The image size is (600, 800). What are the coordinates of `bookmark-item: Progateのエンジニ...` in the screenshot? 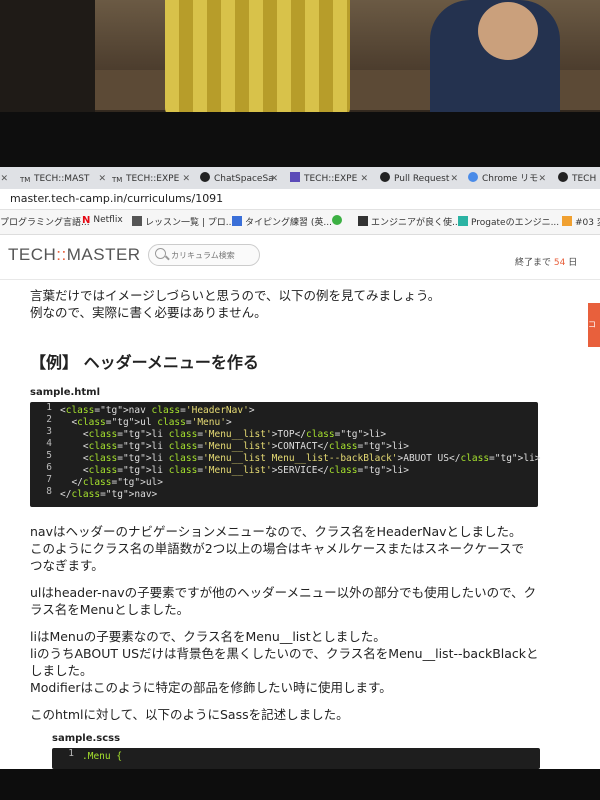 It's located at (508, 221).